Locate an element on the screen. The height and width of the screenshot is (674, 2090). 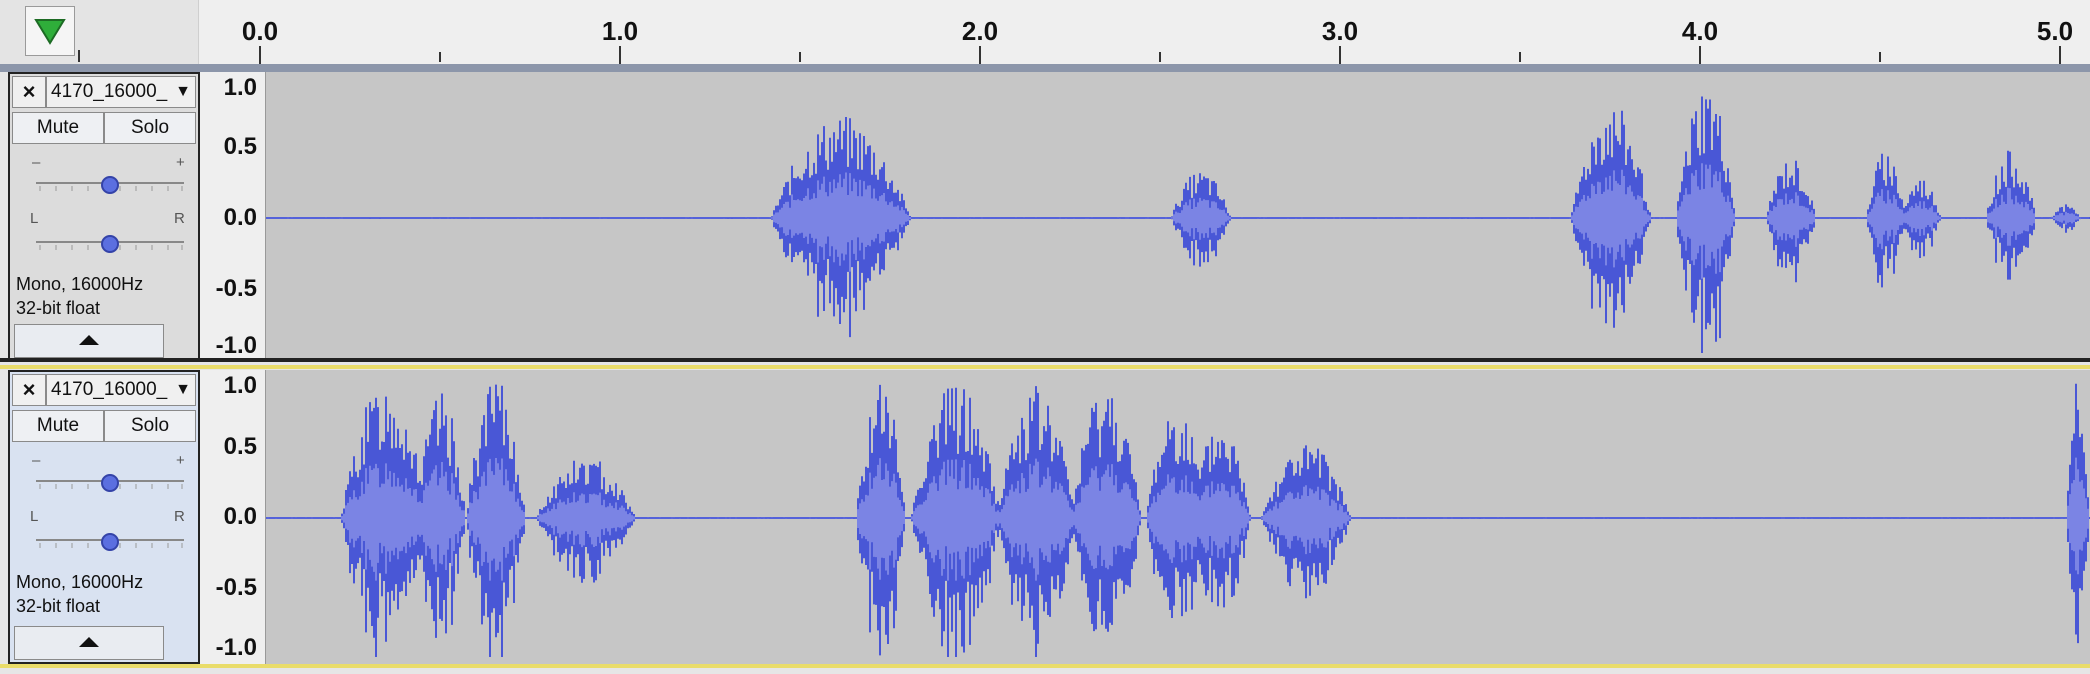
ruler-label-4: 4.0 is located at coordinates (1700, 31).